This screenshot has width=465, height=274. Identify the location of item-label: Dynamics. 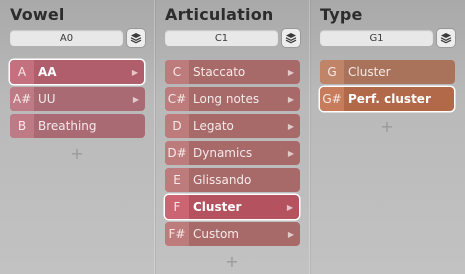
(223, 153).